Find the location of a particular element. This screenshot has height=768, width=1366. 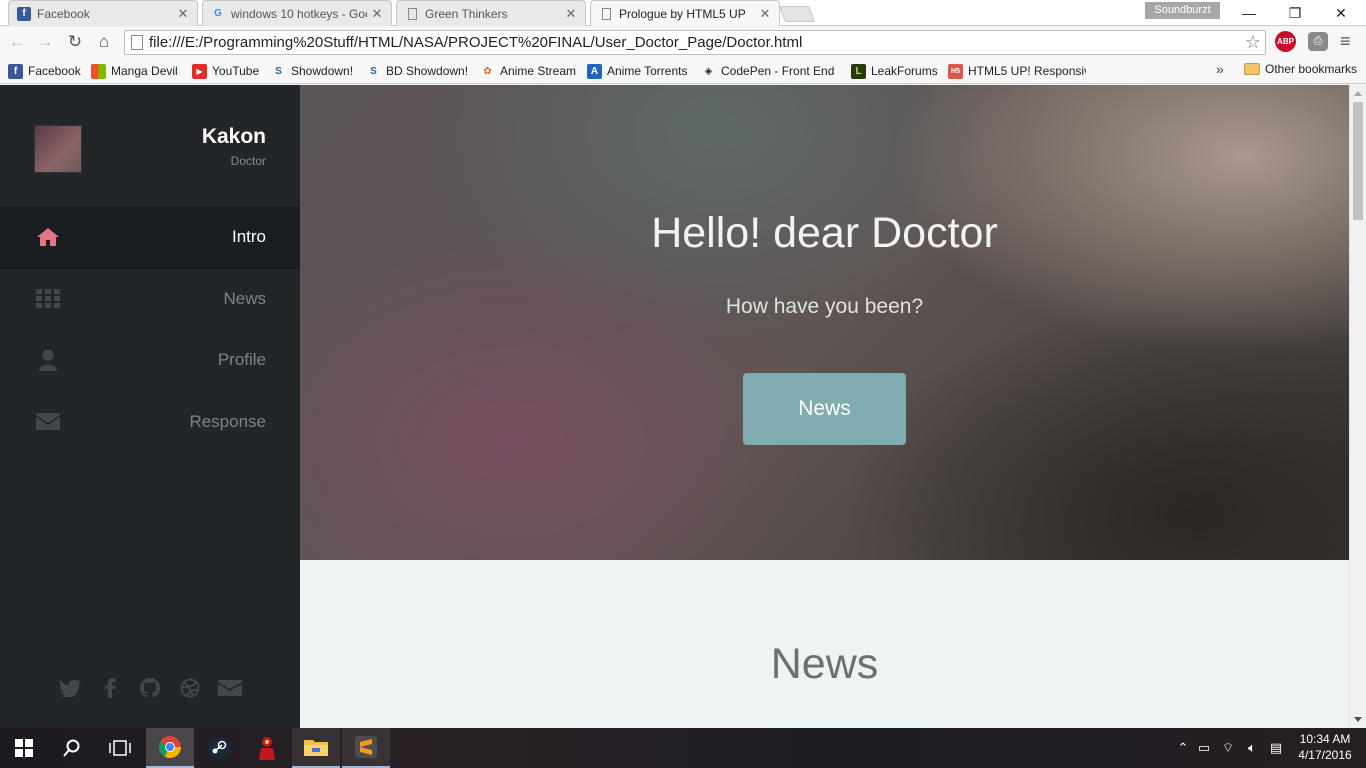

bookmark-codepen: ◈ CodePen - Front End is located at coordinates (771, 71).